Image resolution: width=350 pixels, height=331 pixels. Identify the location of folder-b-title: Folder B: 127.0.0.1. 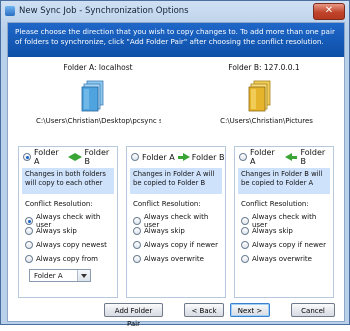
(264, 67).